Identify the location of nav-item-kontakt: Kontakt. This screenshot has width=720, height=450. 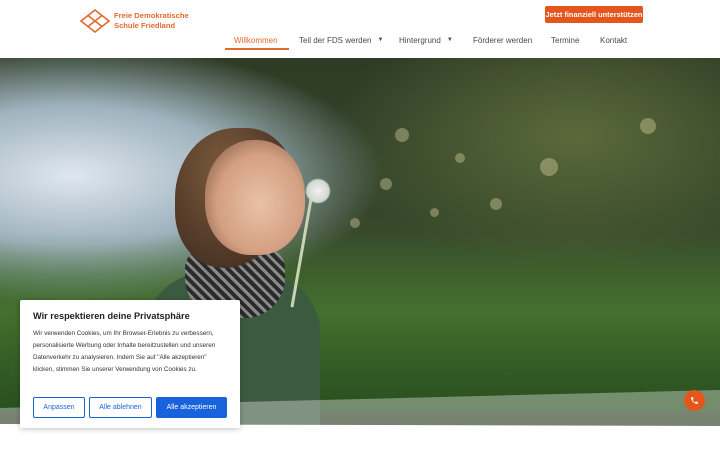
(613, 40).